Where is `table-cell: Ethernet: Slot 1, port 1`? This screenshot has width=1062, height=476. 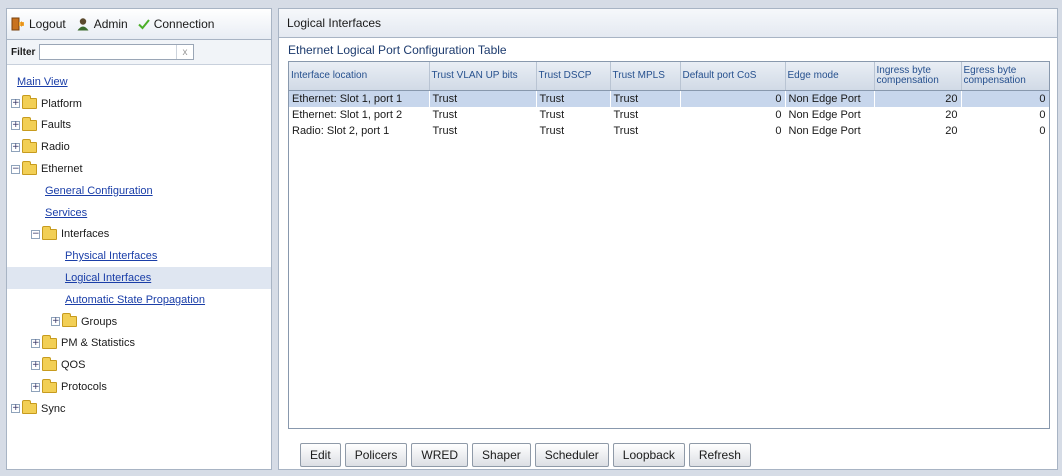 table-cell: Ethernet: Slot 1, port 1 is located at coordinates (359, 98).